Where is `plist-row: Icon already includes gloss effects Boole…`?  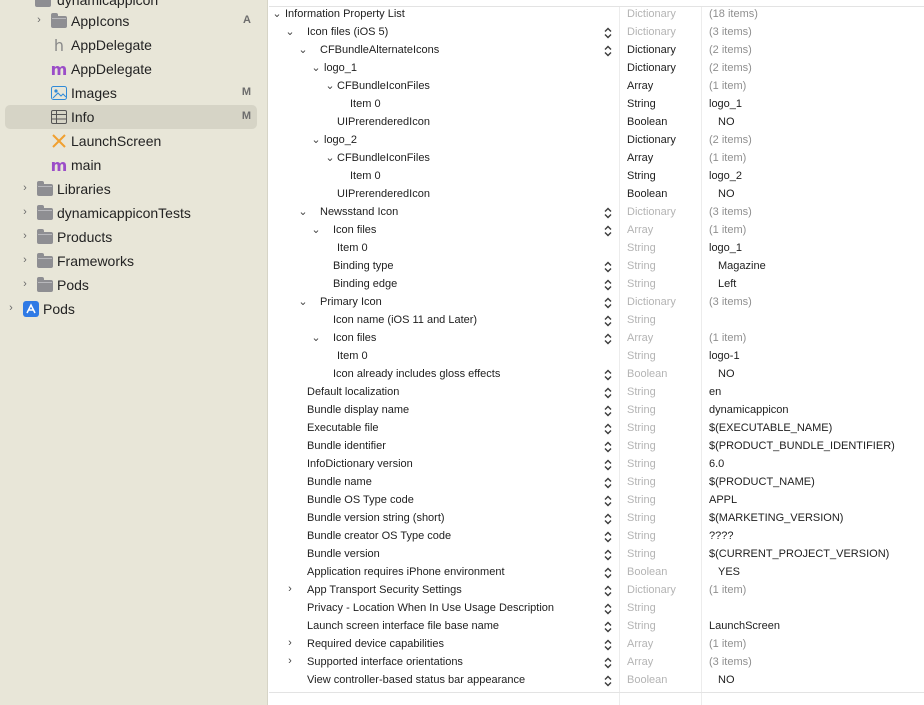
plist-row: Icon already includes gloss effects Boole… is located at coordinates (596, 375).